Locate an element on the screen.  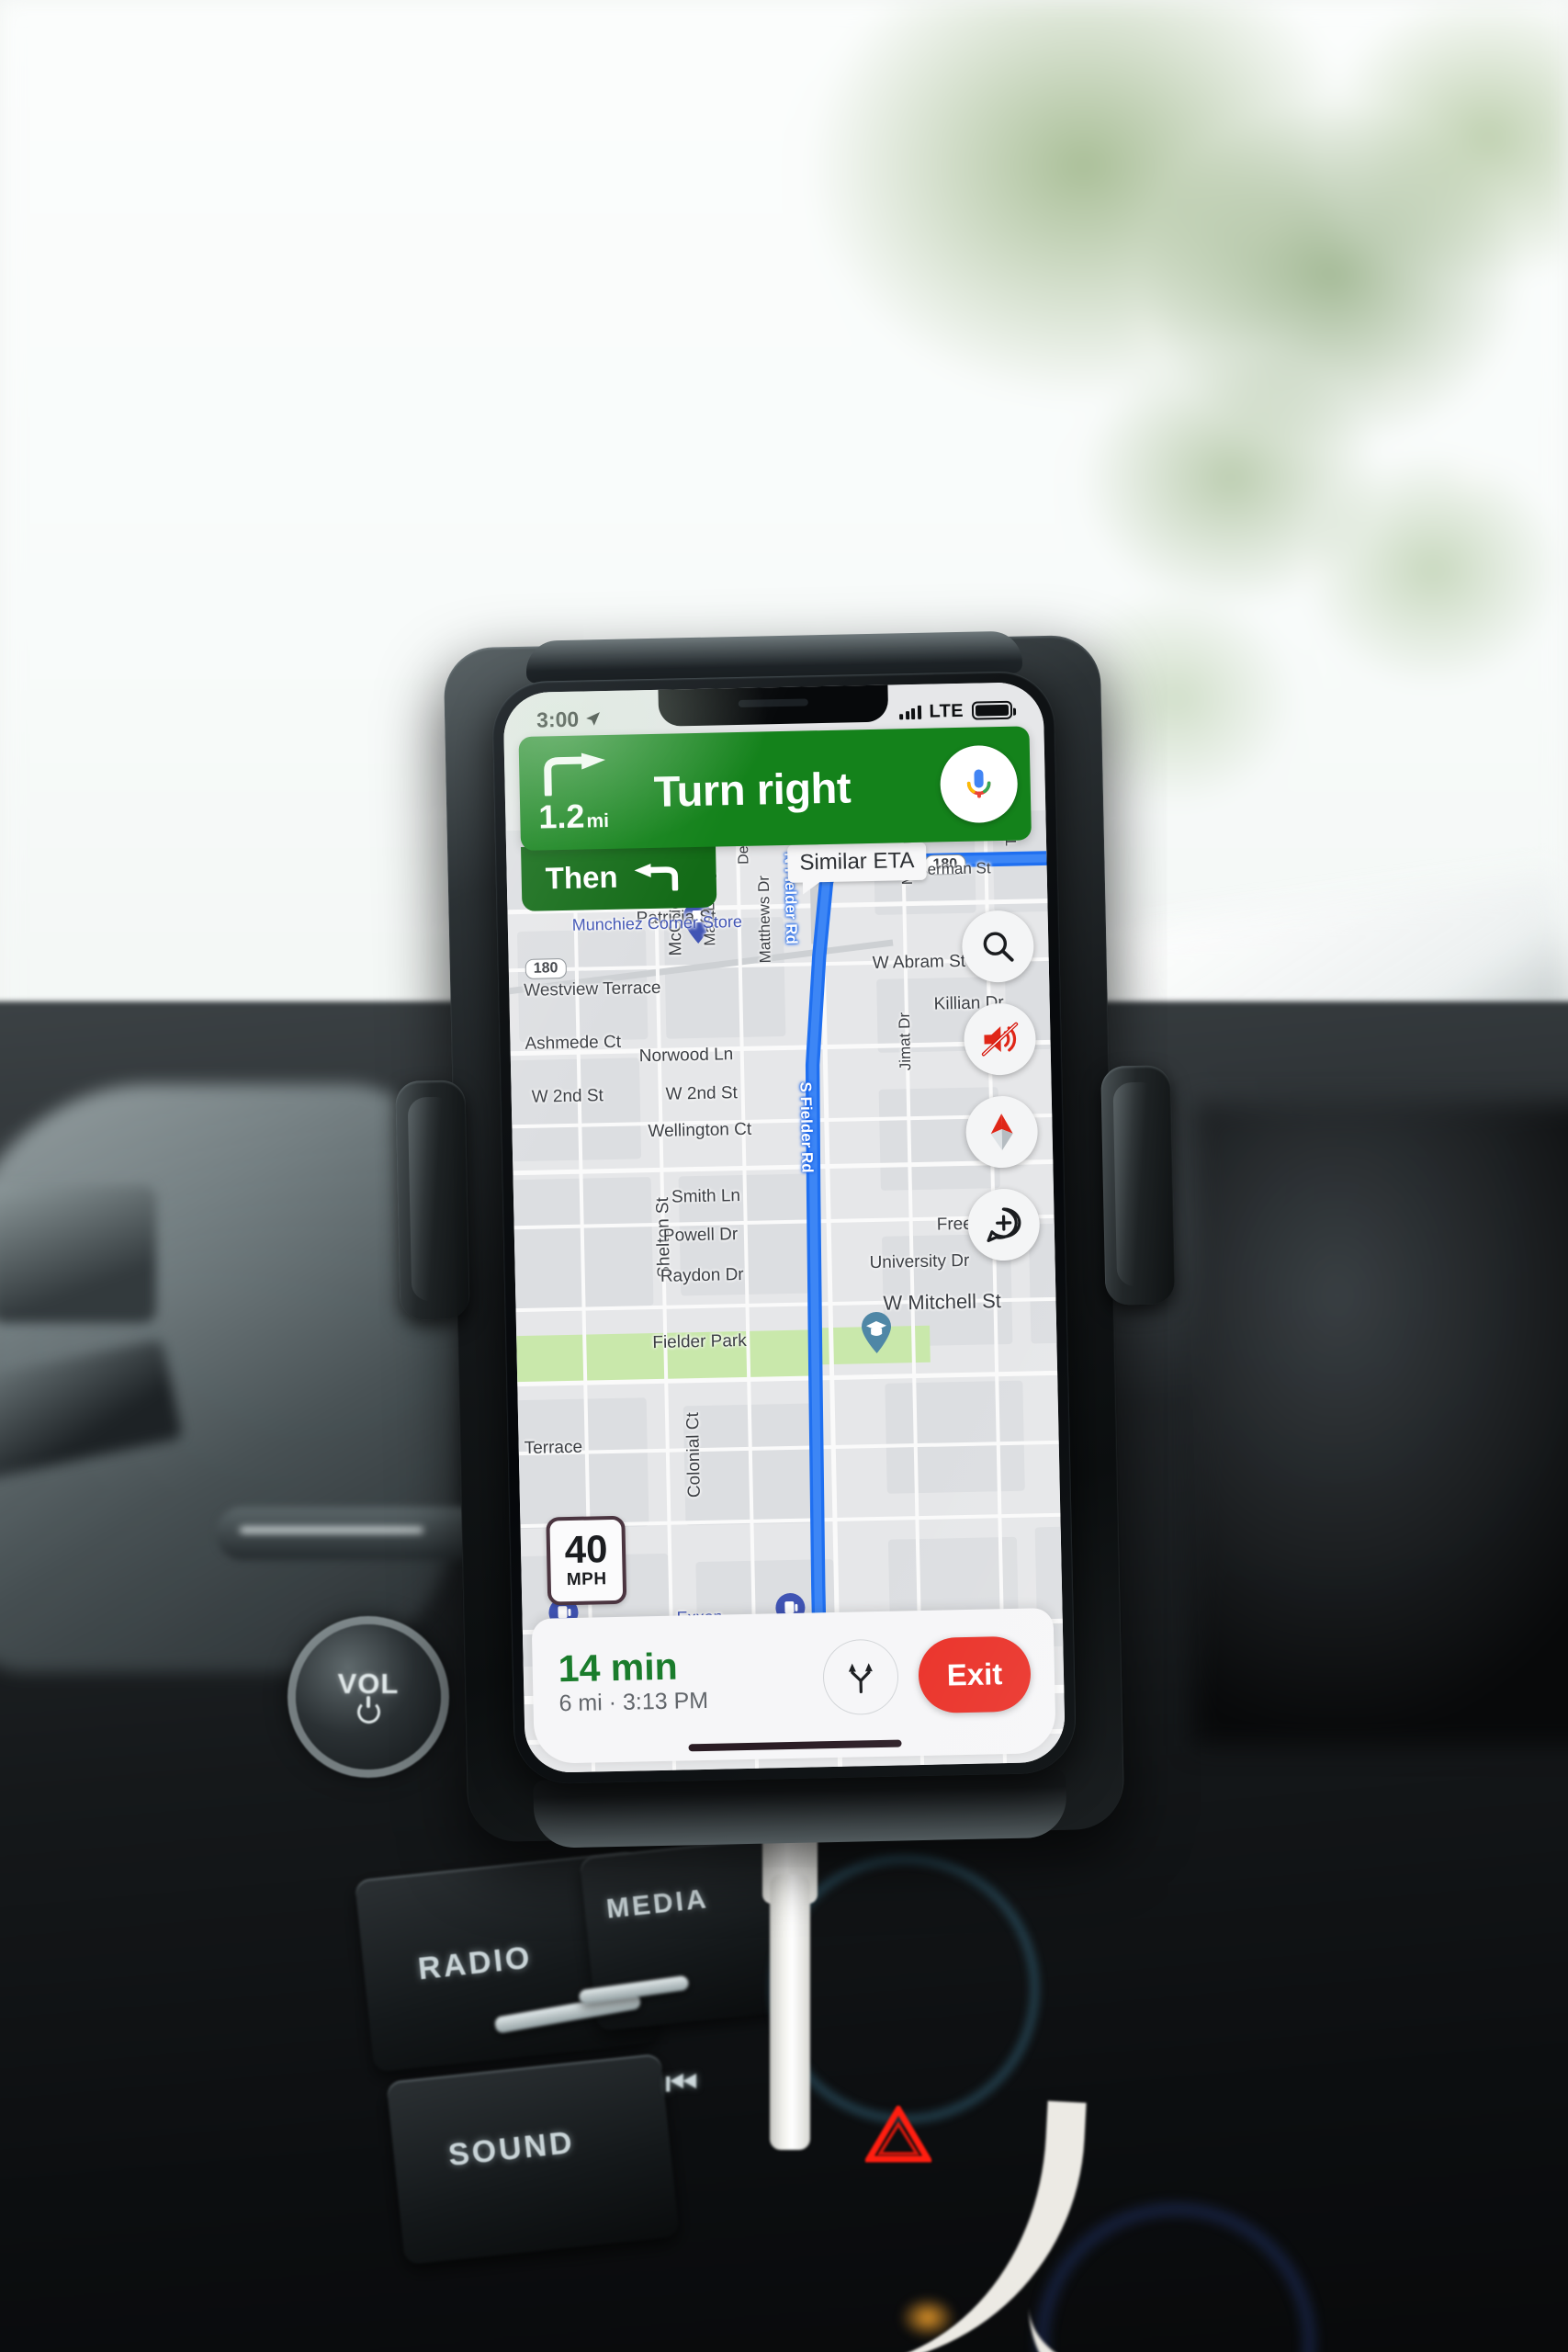
signal-bars-icon is located at coordinates (910, 713).